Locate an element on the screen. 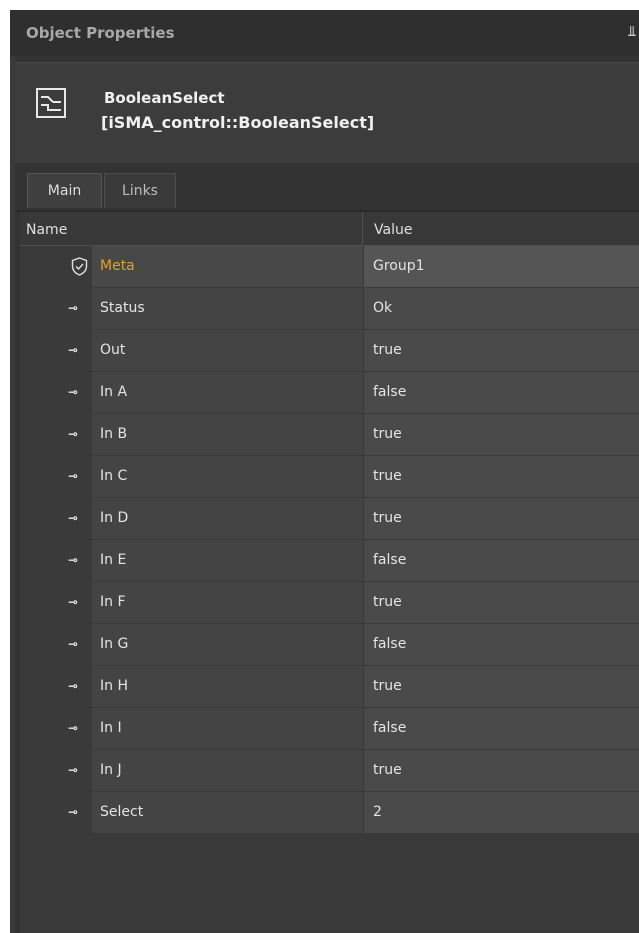 The width and height of the screenshot is (639, 933). tab-links: Links is located at coordinates (140, 190).